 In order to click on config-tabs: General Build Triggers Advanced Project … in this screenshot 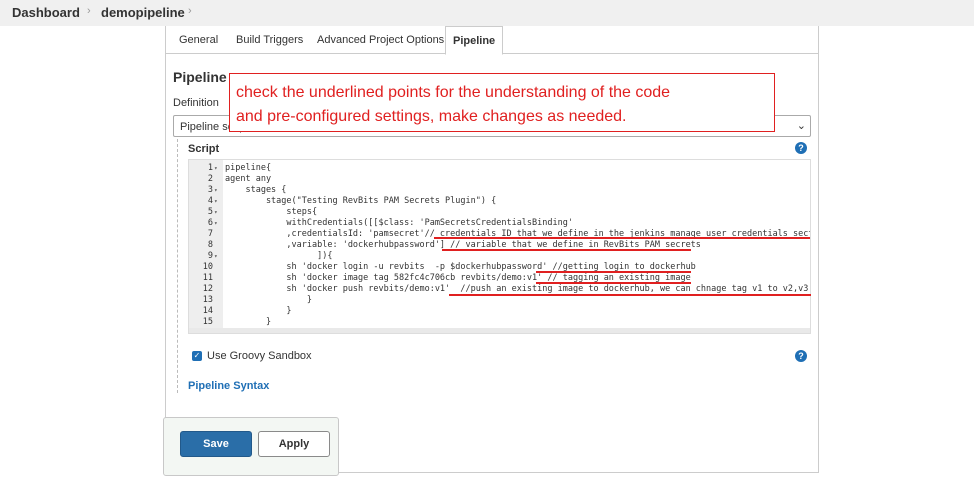, I will do `click(492, 40)`.